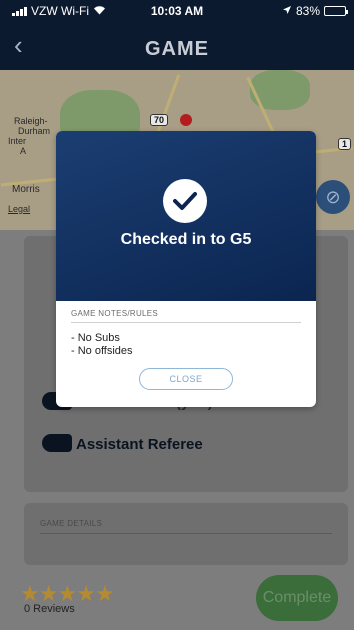  Describe the element at coordinates (34, 131) in the screenshot. I see `map-label: Durham` at that location.